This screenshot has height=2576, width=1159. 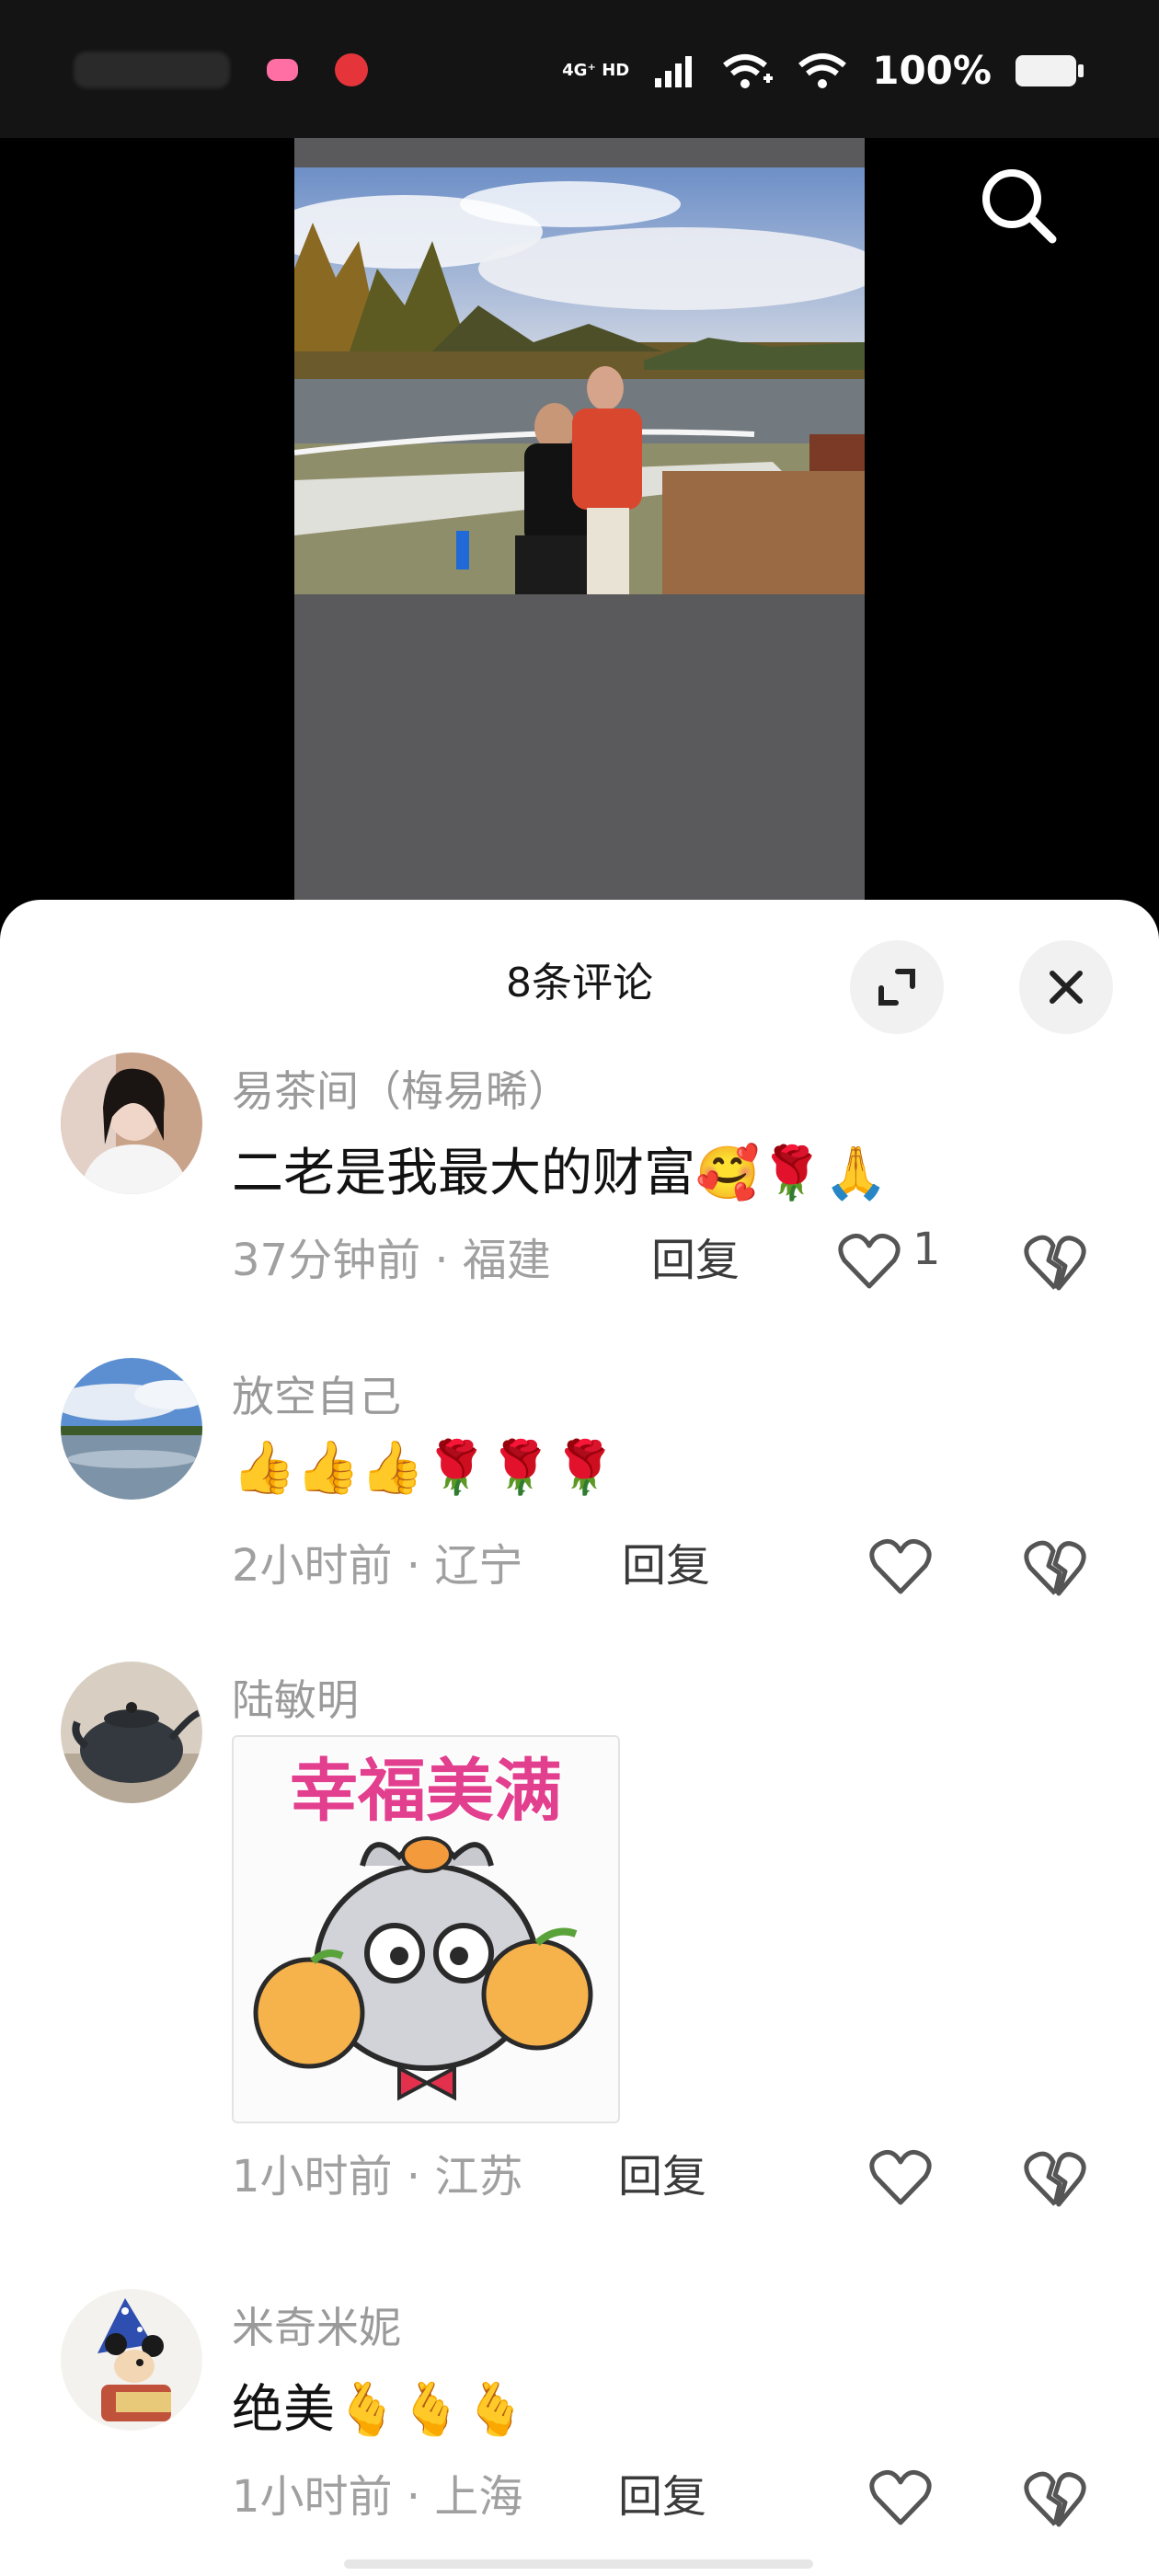 What do you see at coordinates (316, 1393) in the screenshot?
I see `commenter-name: 放空自己` at bounding box center [316, 1393].